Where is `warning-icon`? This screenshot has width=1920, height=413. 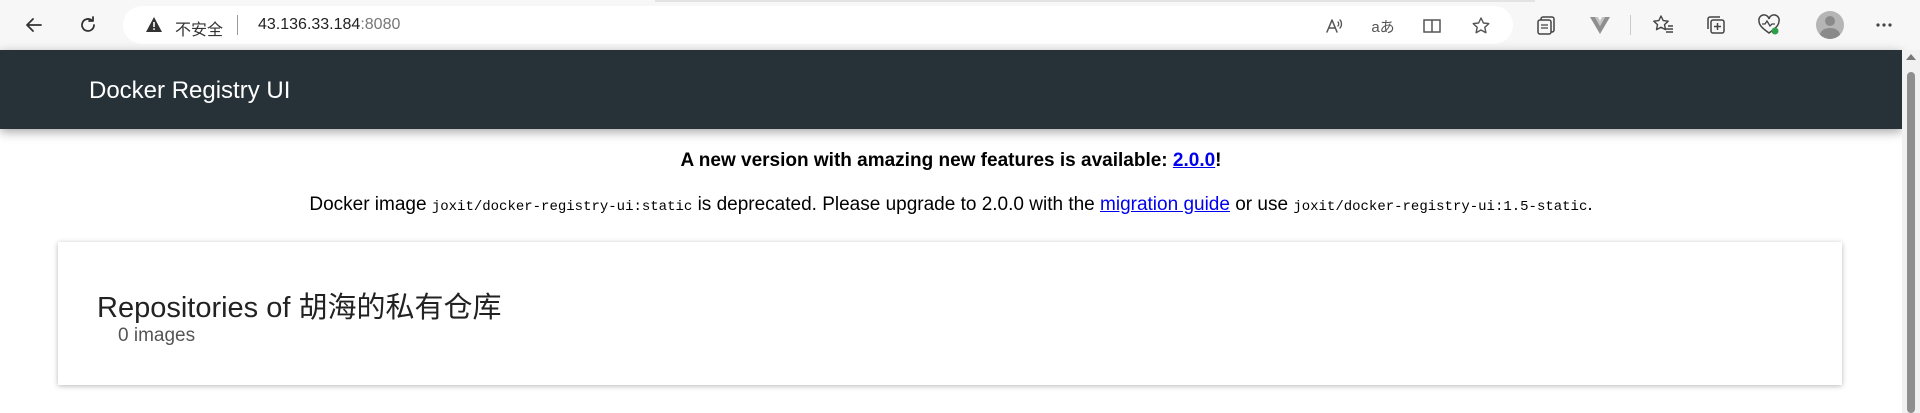 warning-icon is located at coordinates (154, 25).